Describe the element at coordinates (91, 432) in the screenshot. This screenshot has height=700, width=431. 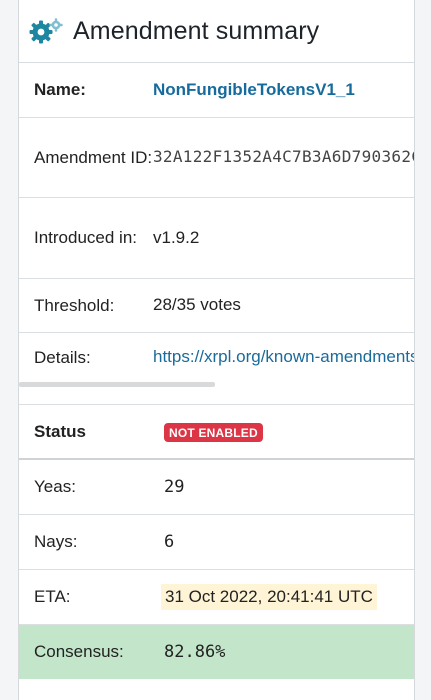
I see `status-label: Status` at that location.